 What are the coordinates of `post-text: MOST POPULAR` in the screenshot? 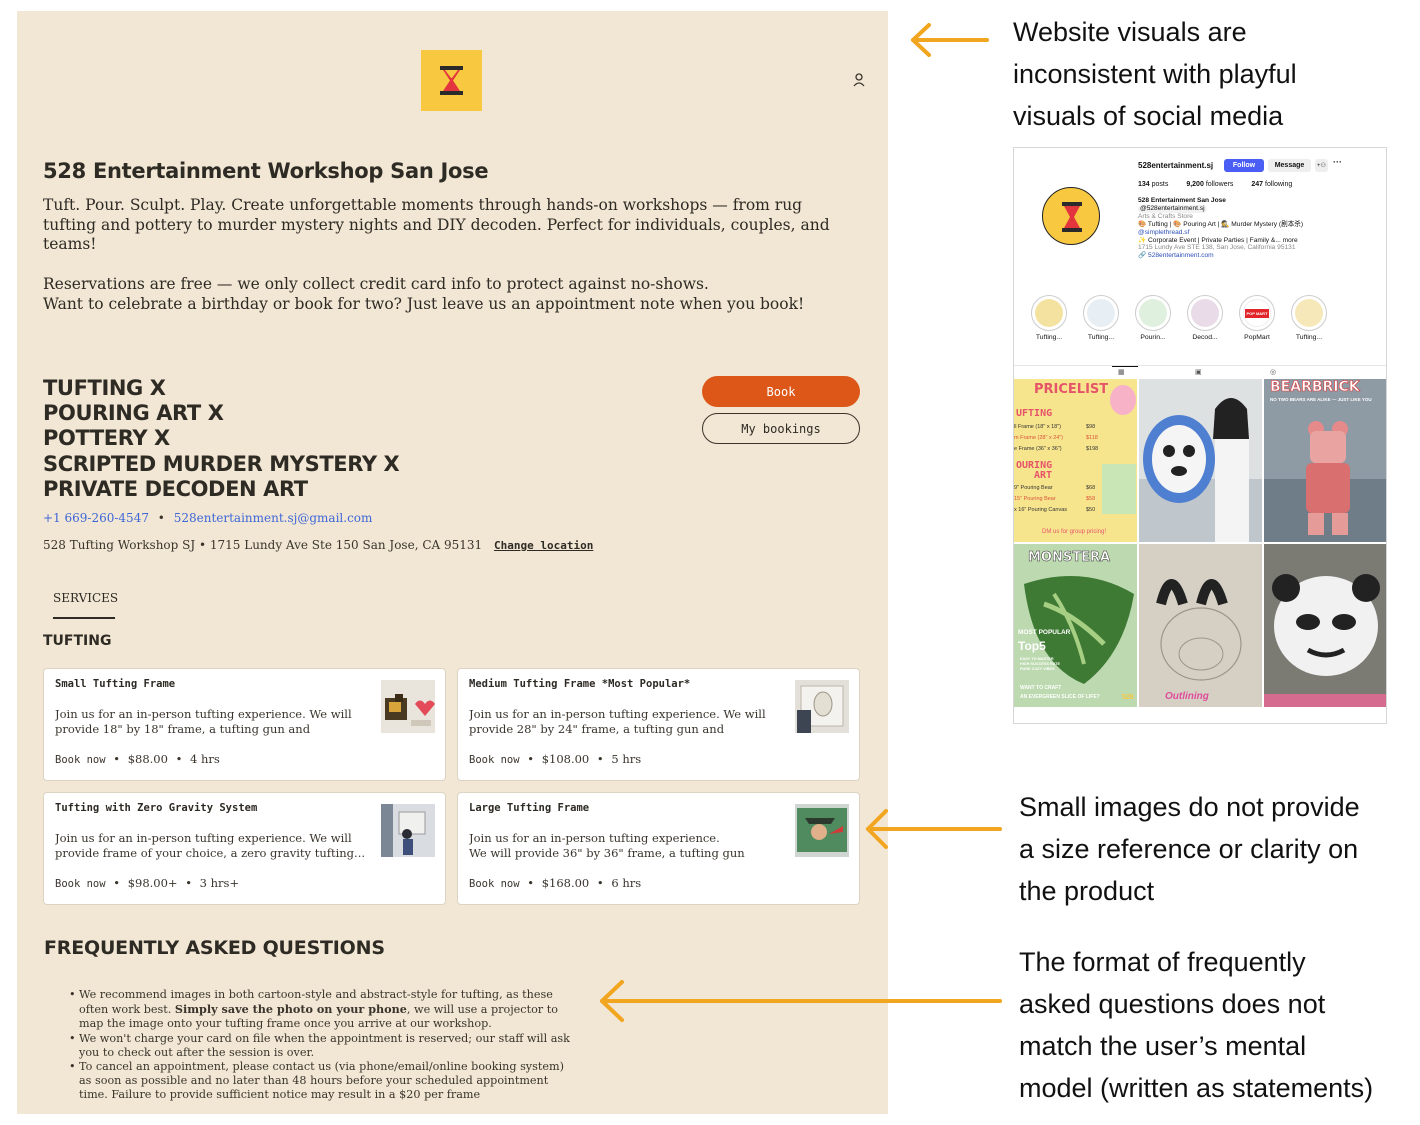 It's located at (1044, 632).